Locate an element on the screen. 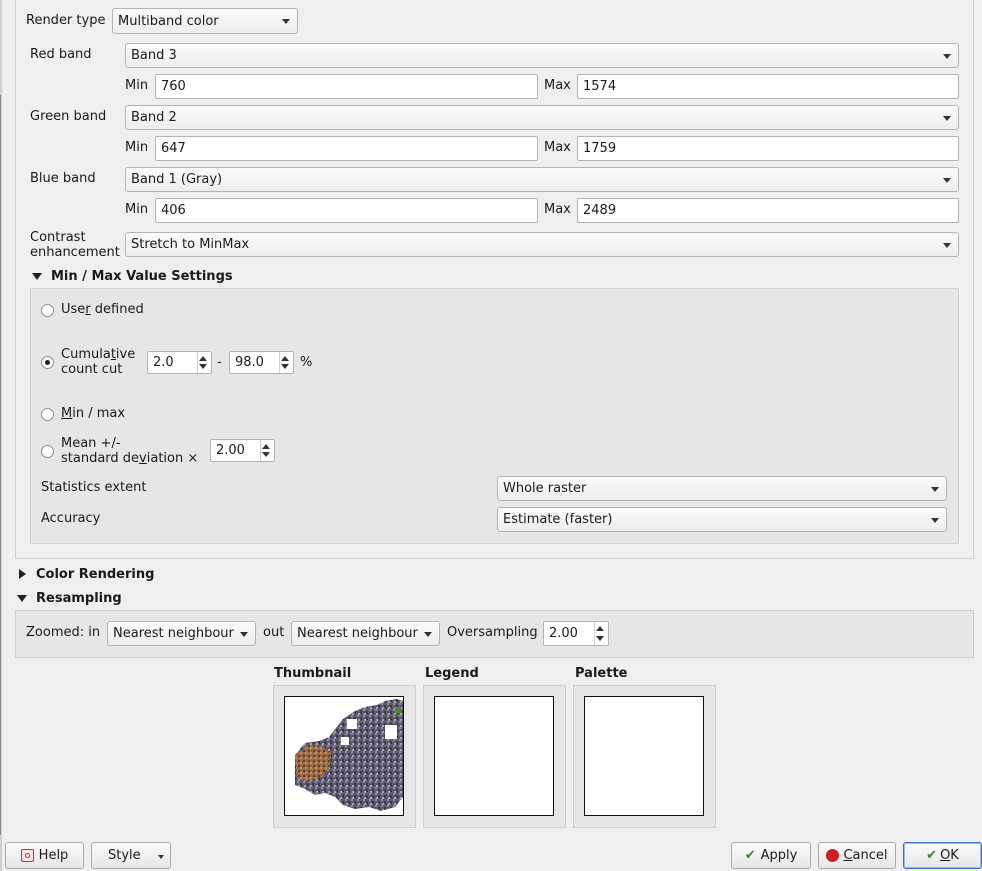  blue-max-value: 2489 is located at coordinates (600, 210).